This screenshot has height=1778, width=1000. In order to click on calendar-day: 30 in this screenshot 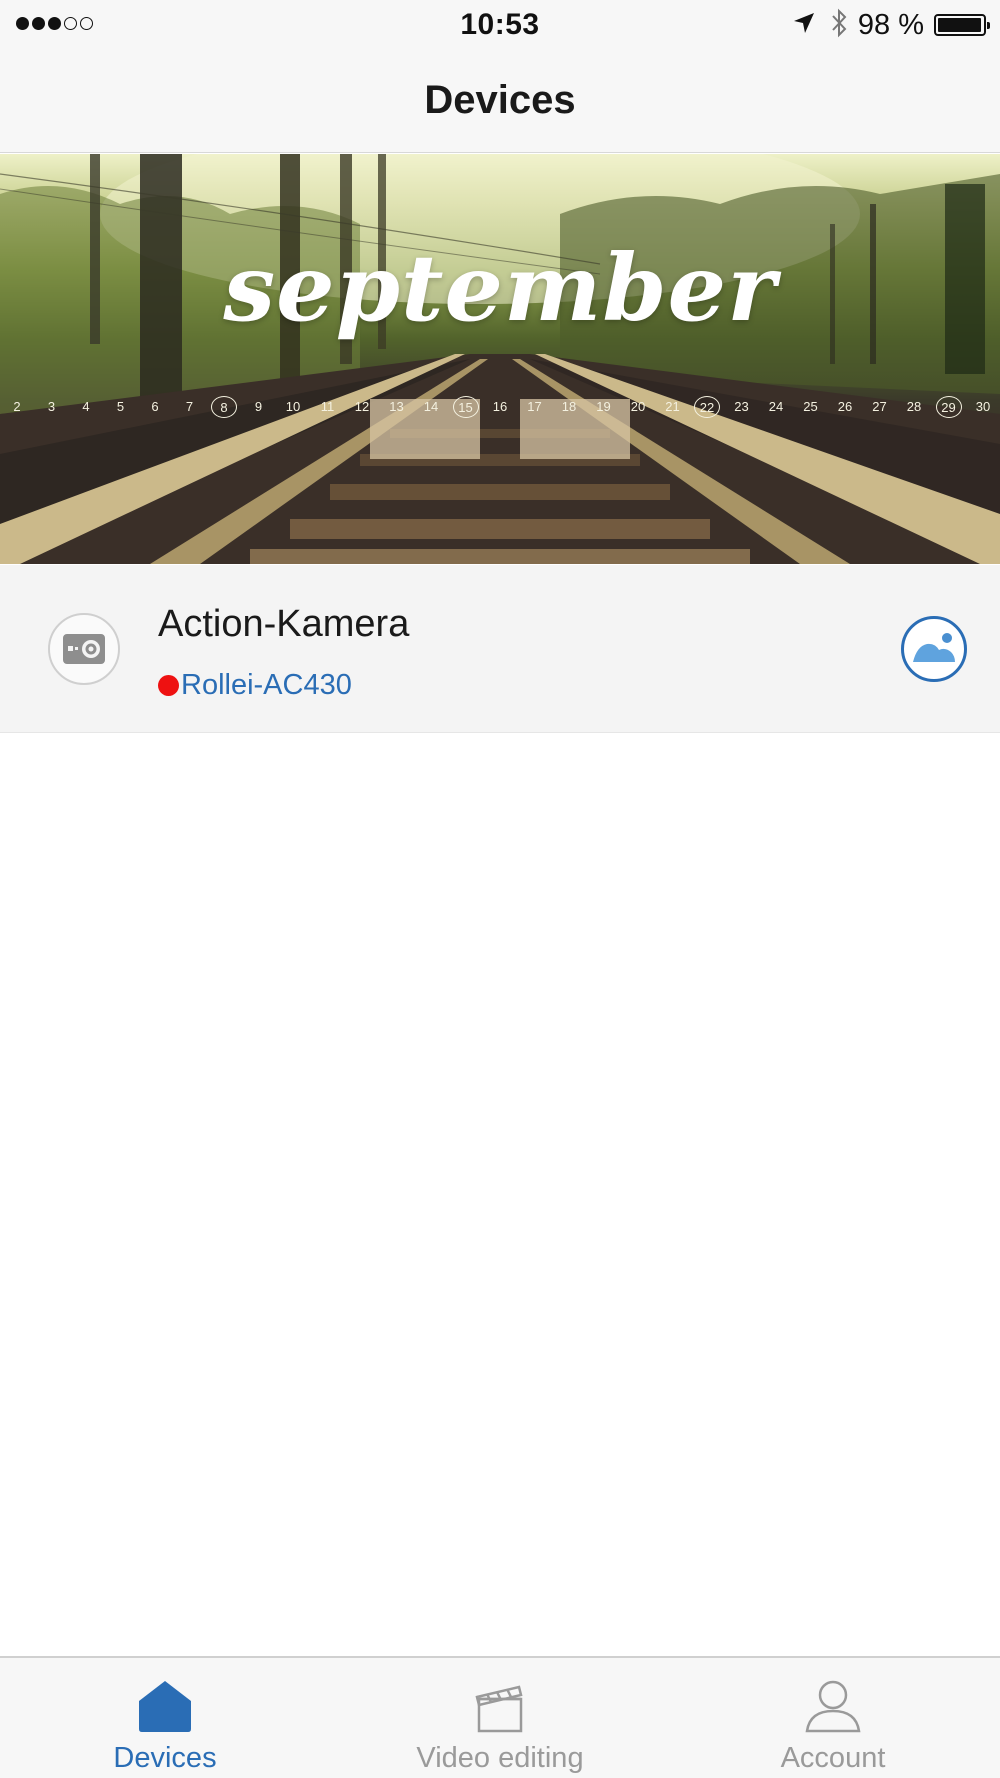, I will do `click(983, 406)`.